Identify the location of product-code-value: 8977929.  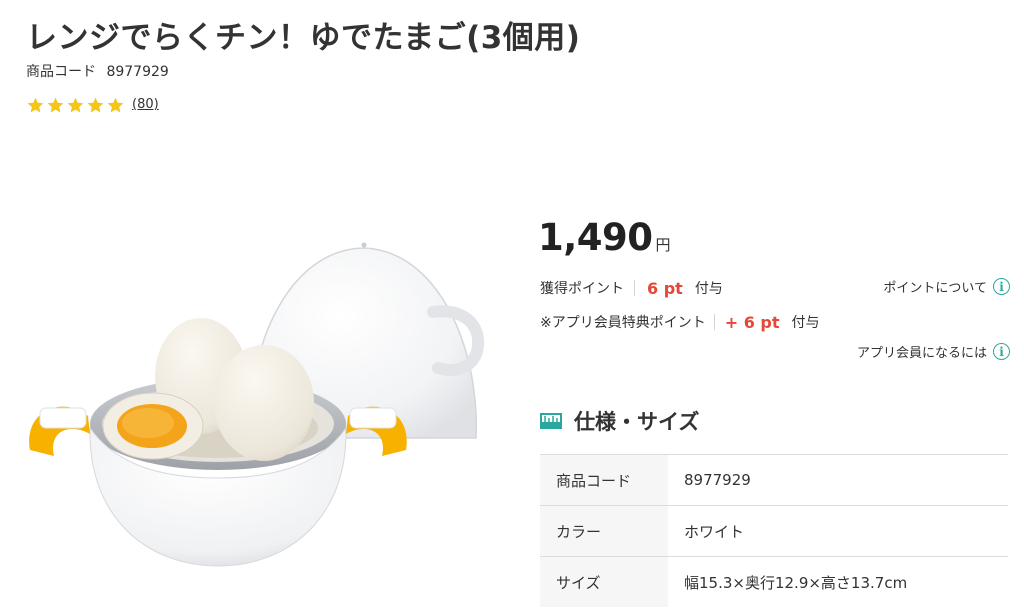
(137, 72).